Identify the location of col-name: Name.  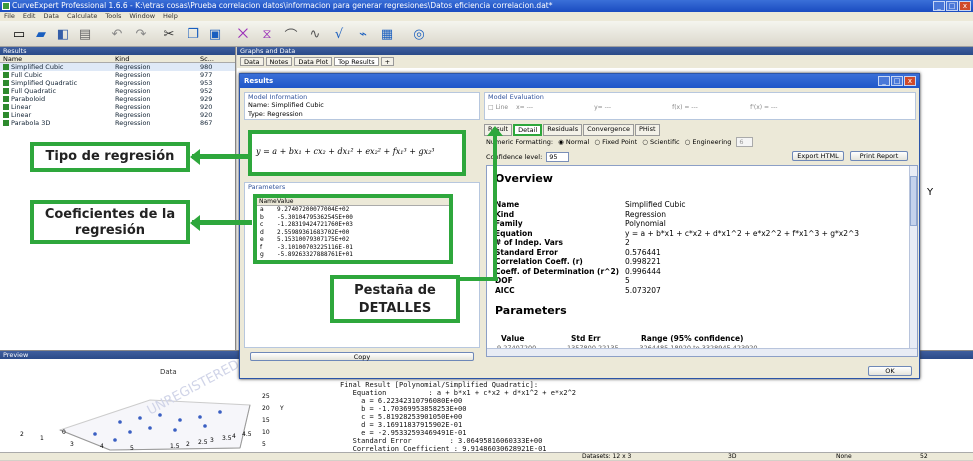
(57, 58).